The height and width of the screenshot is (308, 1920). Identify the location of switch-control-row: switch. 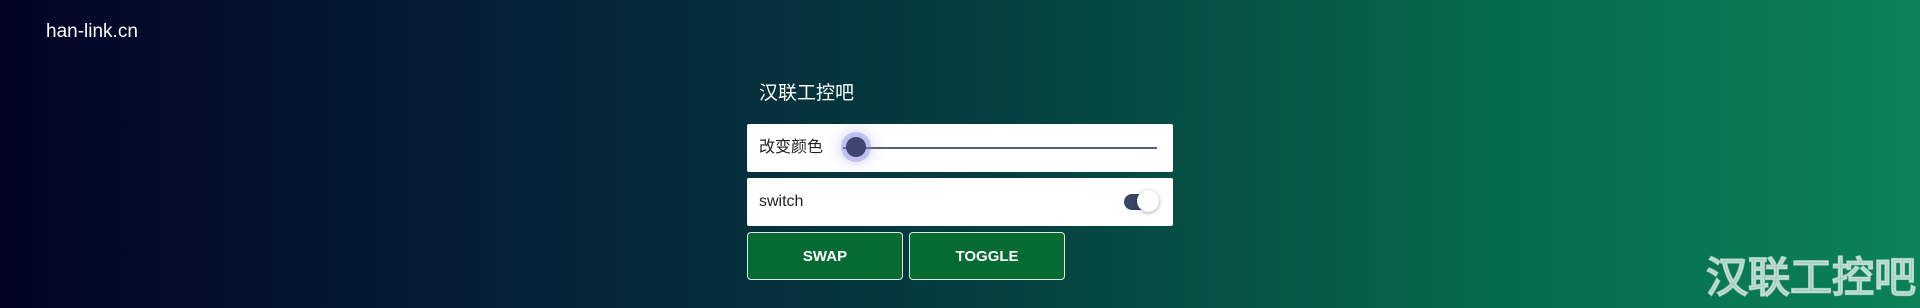
(960, 202).